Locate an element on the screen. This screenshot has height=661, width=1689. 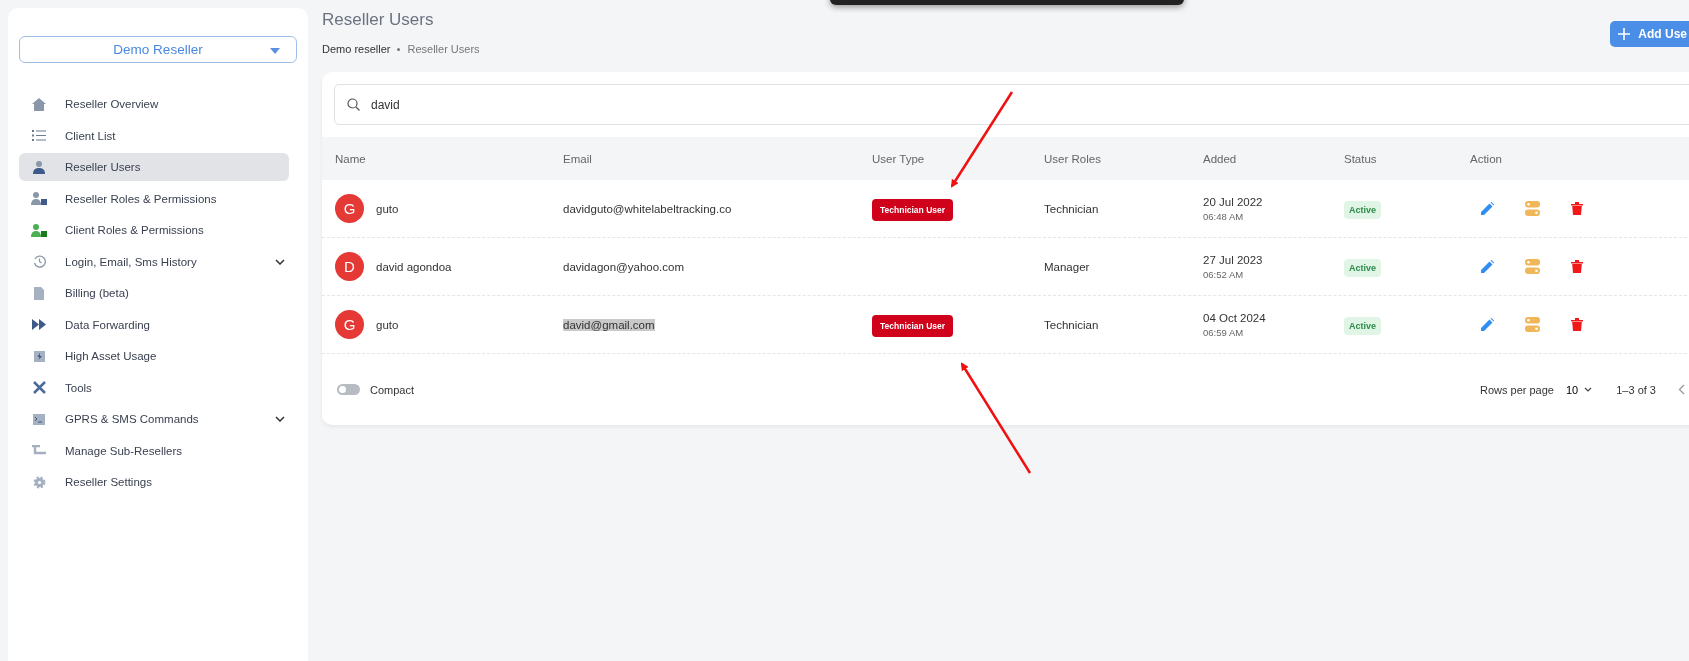
table-cell-text: 20 Jul 2022 is located at coordinates (1233, 201).